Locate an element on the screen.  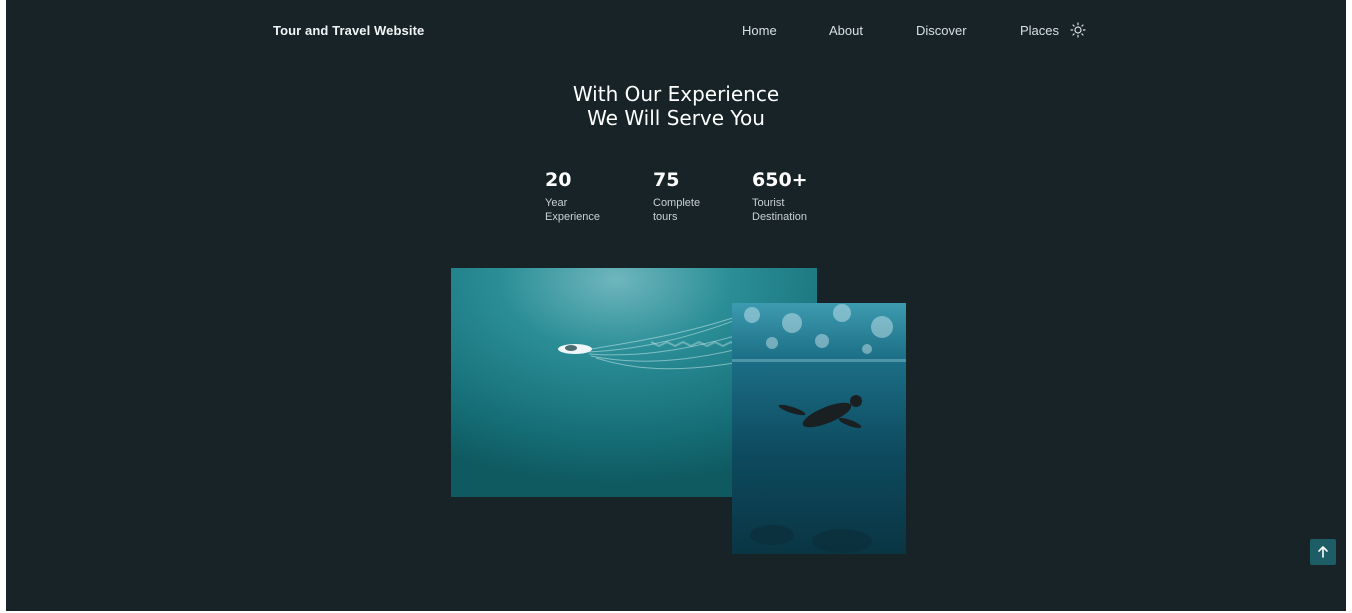
stat-tours: 75 Complete tours is located at coordinates (676, 196).